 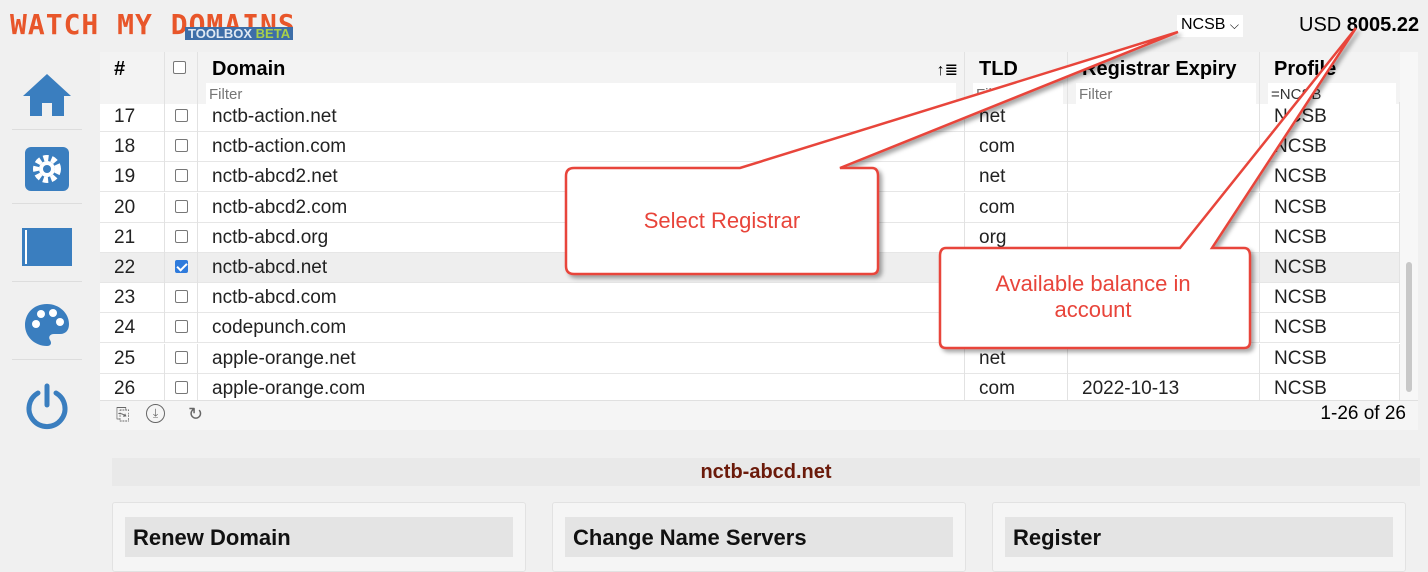 I want to click on cell-num: 23, so click(x=132, y=298).